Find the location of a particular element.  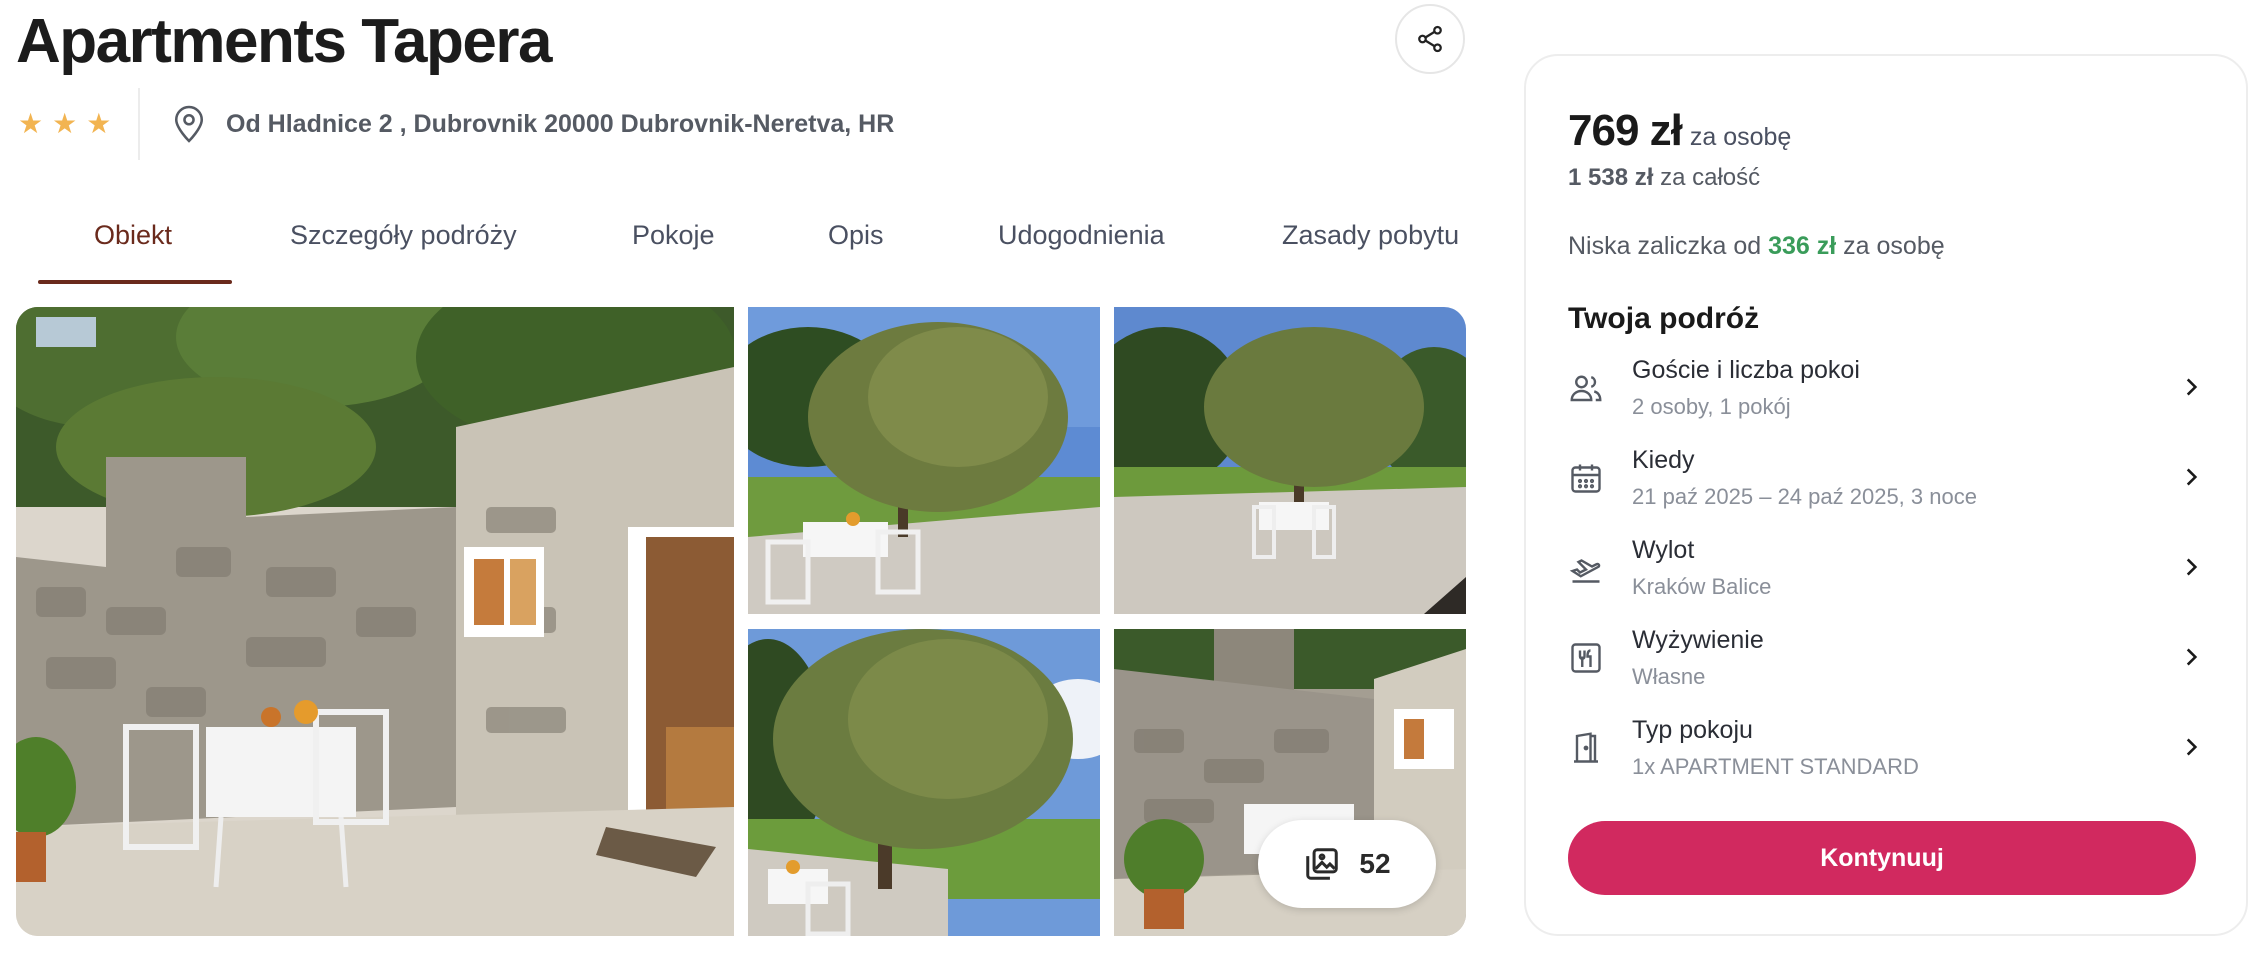

trip-row-label: Typ pokoju is located at coordinates (1692, 730).